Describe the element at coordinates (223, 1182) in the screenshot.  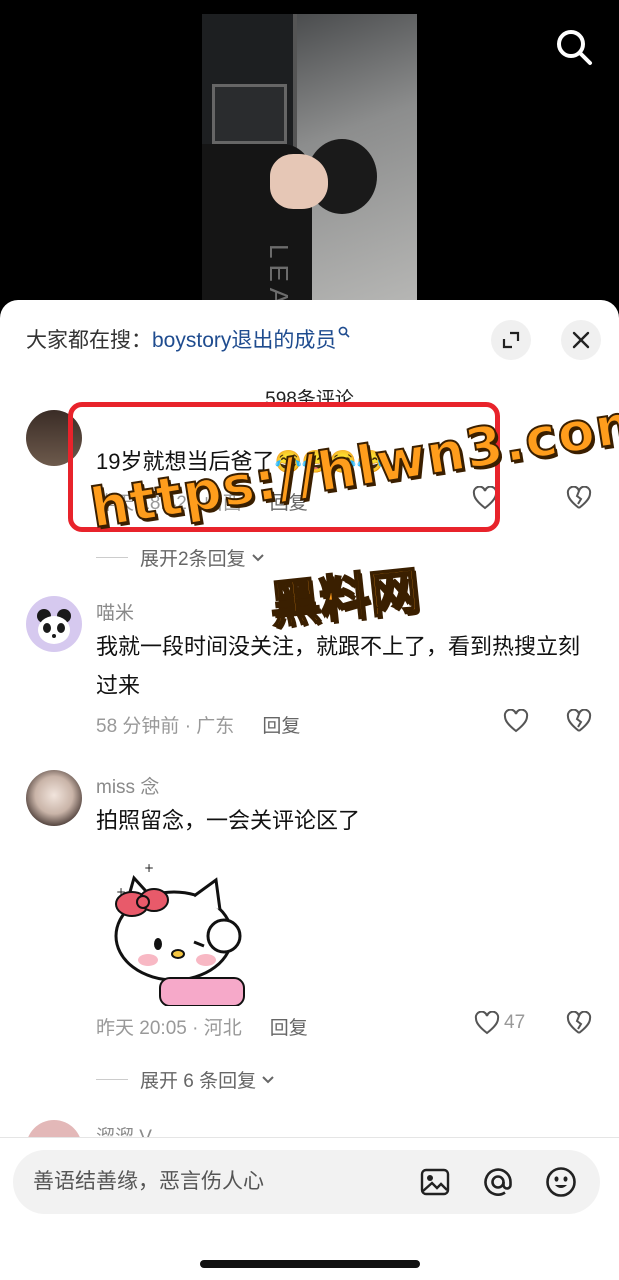
I see `comment-input` at that location.